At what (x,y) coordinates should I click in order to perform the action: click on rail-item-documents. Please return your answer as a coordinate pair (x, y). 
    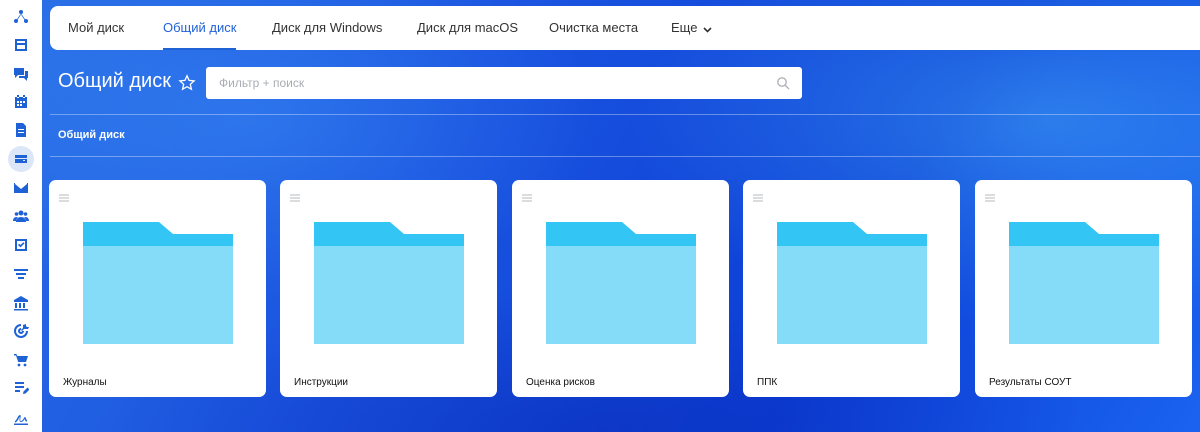
    Looking at the image, I should click on (21, 130).